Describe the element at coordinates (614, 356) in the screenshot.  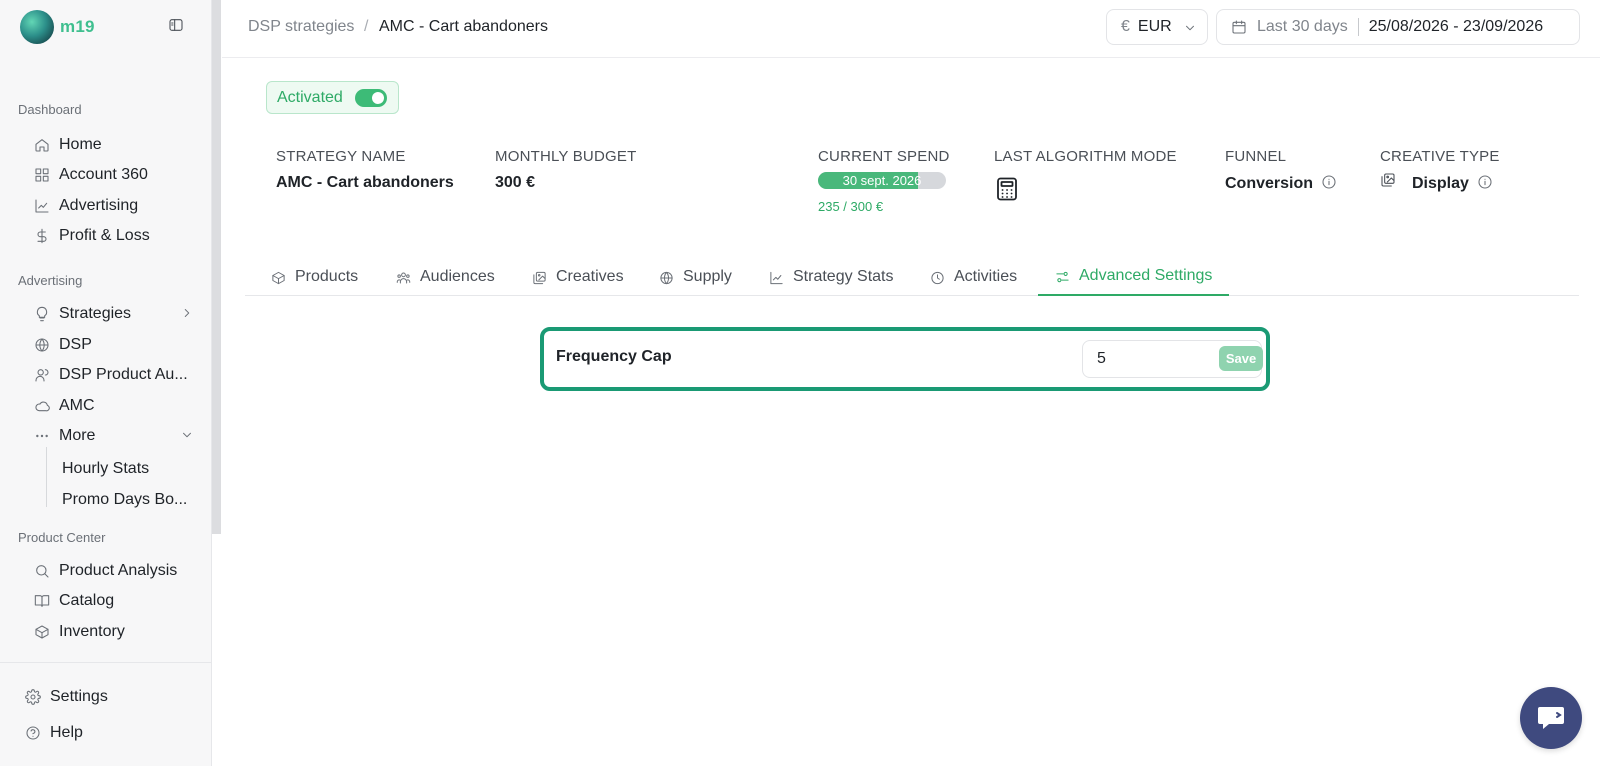
I see `frequency-cap-label: Frequency Cap` at that location.